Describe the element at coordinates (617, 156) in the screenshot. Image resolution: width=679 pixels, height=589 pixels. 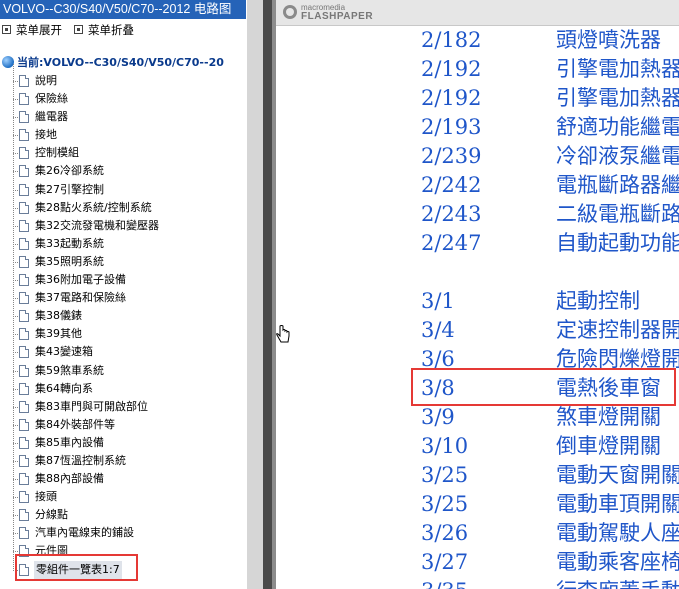
I see `component-description: 冷卻液泵繼電` at that location.